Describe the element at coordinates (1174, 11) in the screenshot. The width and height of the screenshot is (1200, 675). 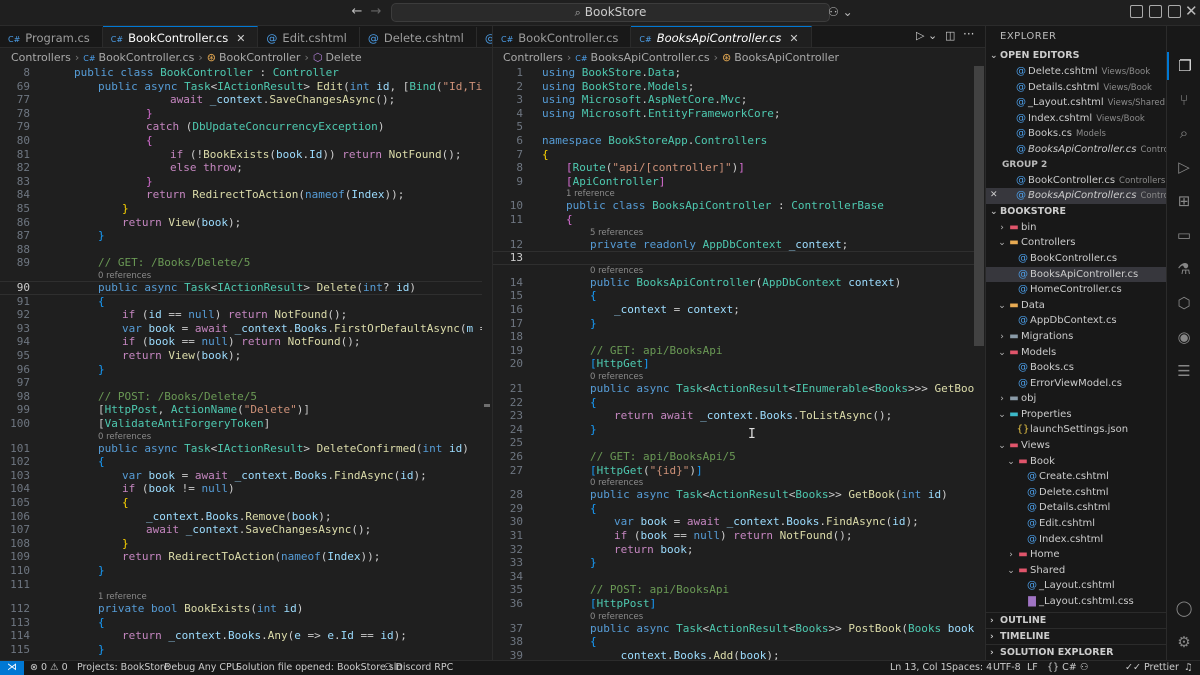
I see `customize-layout-icon` at that location.